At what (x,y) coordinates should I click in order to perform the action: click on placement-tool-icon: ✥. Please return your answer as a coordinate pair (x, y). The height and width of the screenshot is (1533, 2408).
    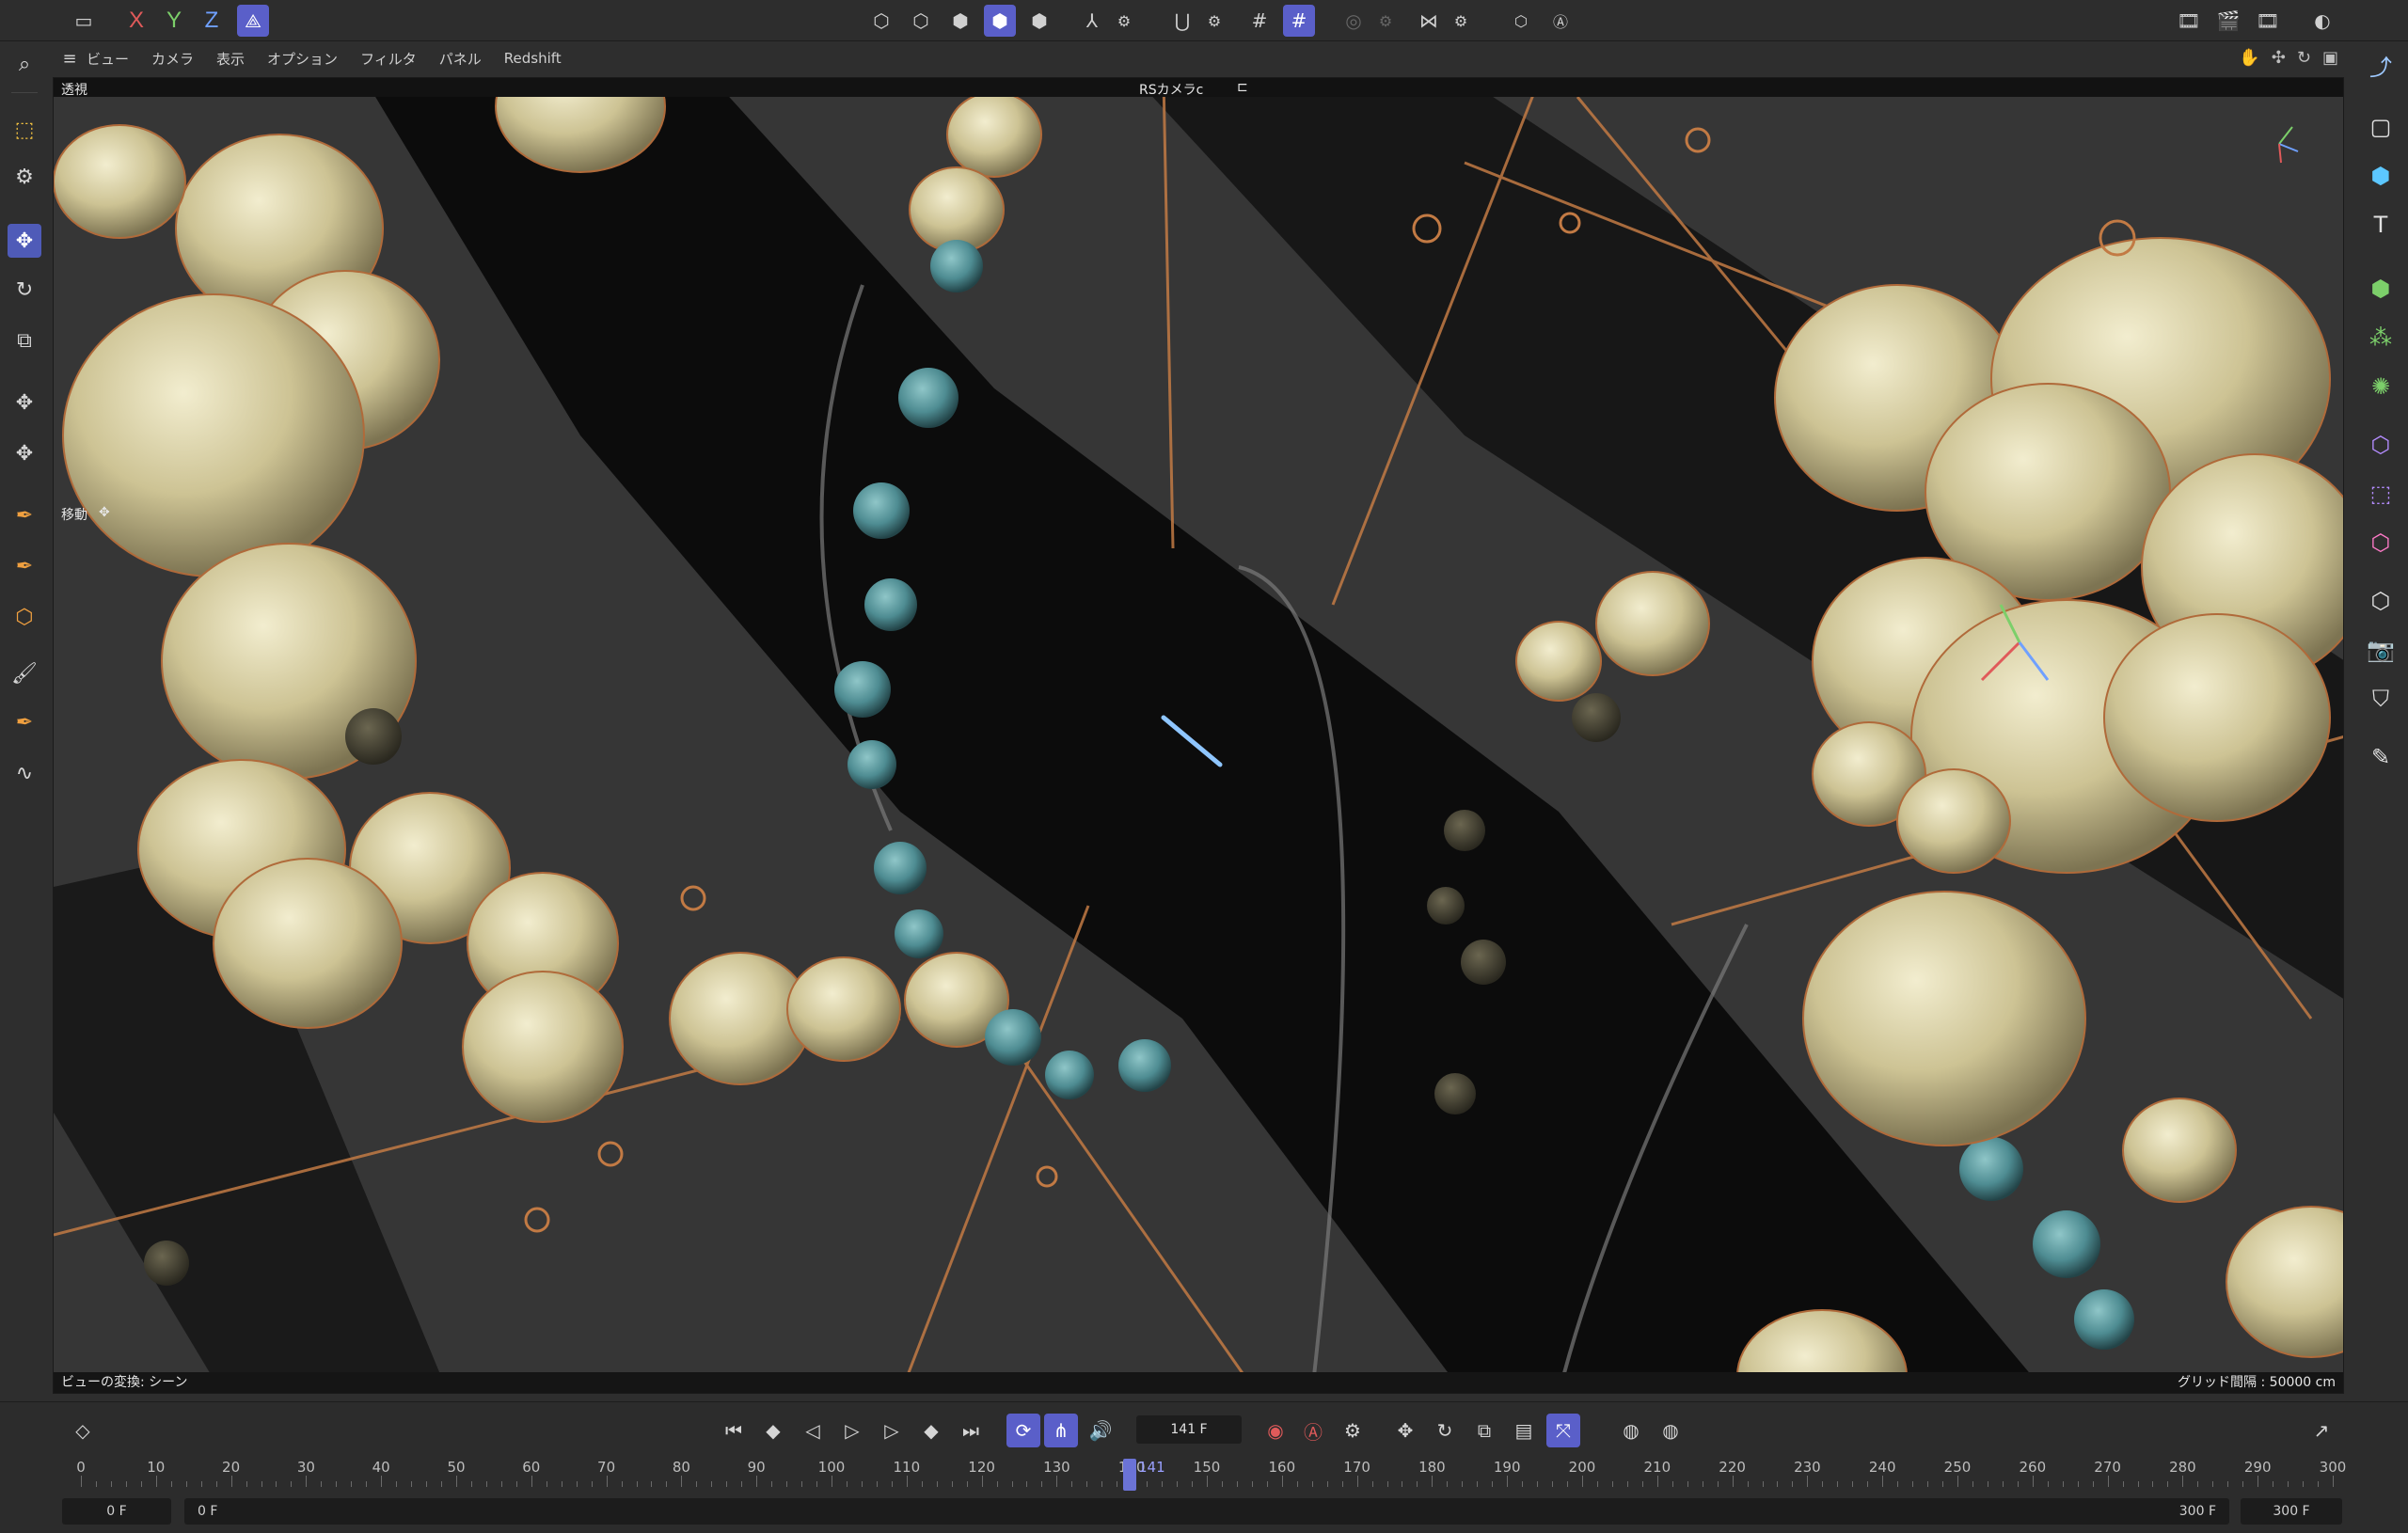
    Looking at the image, I should click on (25, 453).